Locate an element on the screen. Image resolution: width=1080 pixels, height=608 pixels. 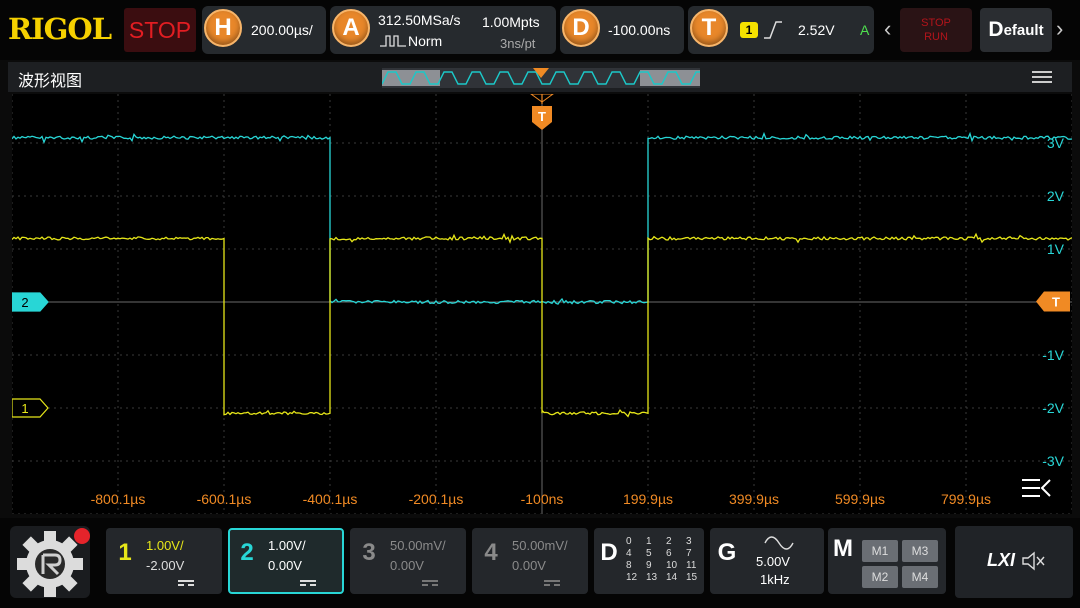
digital-channel-9: 9 is located at coordinates (649, 565).